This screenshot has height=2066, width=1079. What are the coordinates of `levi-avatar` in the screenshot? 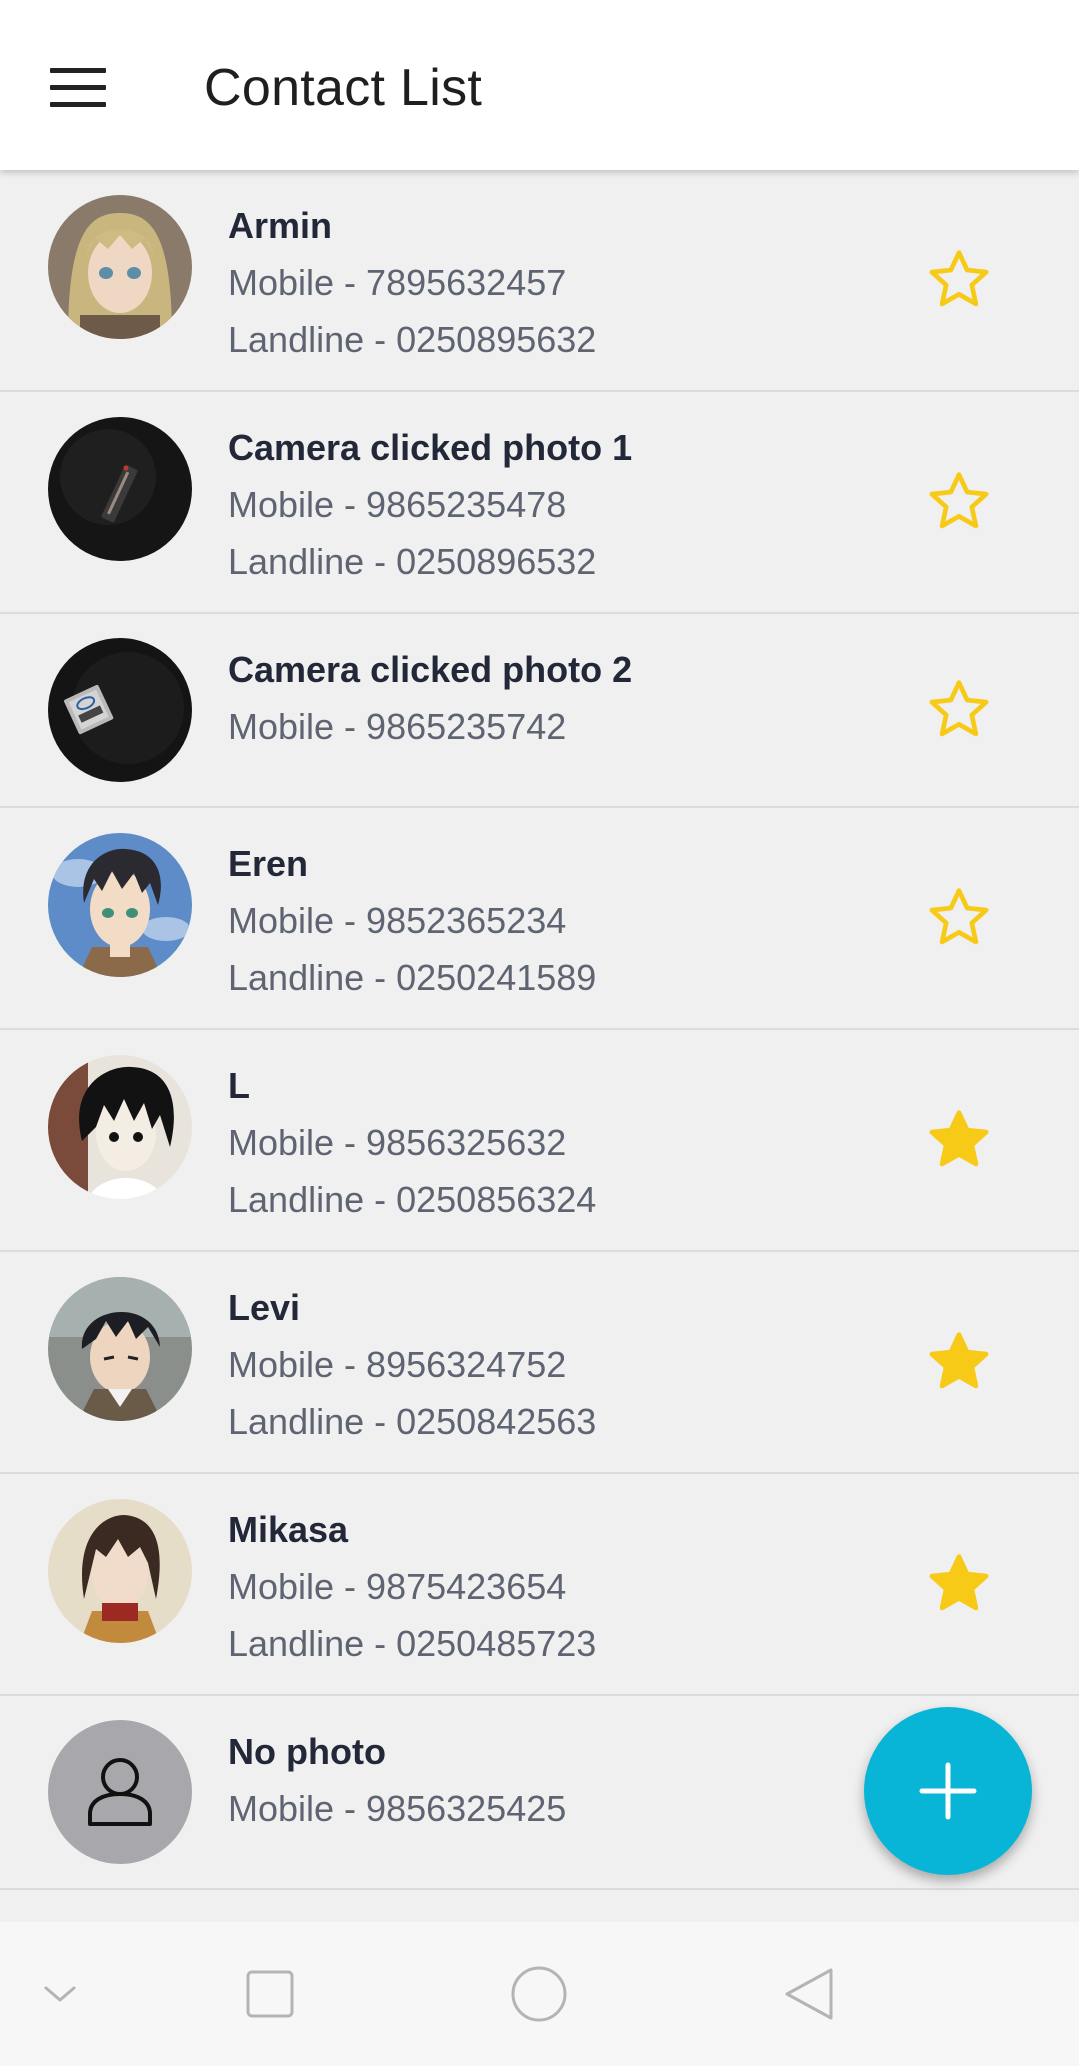 It's located at (120, 1349).